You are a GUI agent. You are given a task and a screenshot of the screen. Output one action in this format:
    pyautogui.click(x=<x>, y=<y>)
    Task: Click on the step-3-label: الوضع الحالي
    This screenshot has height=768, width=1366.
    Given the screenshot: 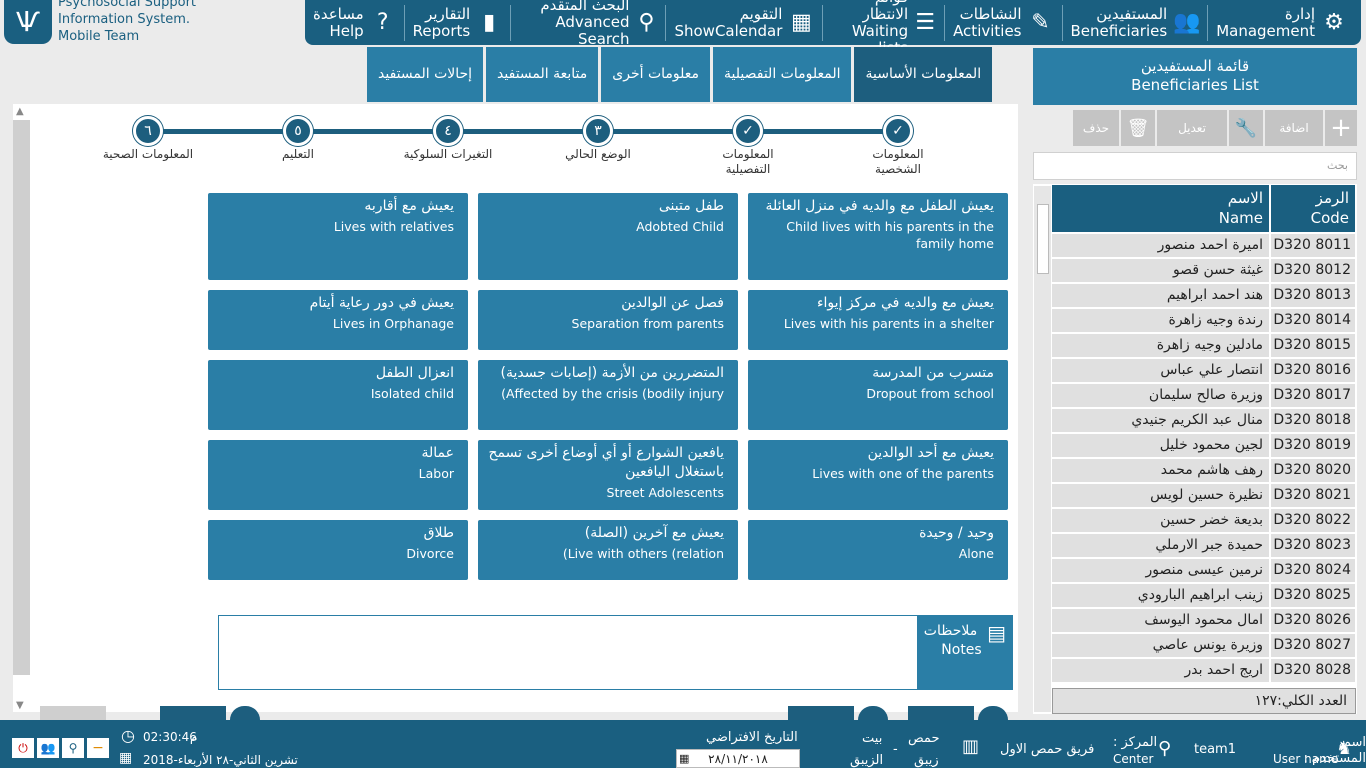 What is the action you would take?
    pyautogui.click(x=598, y=154)
    